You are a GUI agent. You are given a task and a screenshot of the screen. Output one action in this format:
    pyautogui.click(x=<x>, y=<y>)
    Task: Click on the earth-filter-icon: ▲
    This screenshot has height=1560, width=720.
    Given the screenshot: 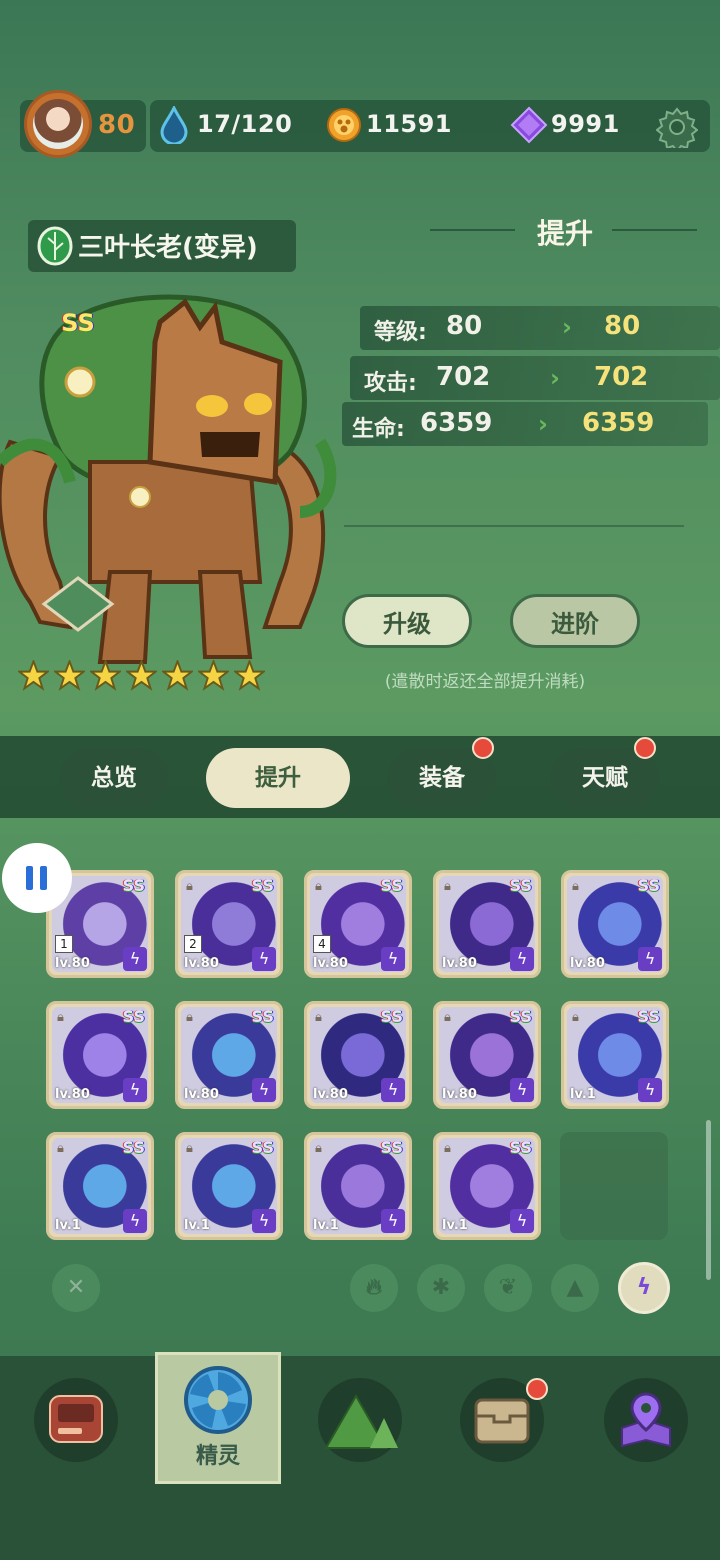 What is the action you would take?
    pyautogui.click(x=575, y=1288)
    